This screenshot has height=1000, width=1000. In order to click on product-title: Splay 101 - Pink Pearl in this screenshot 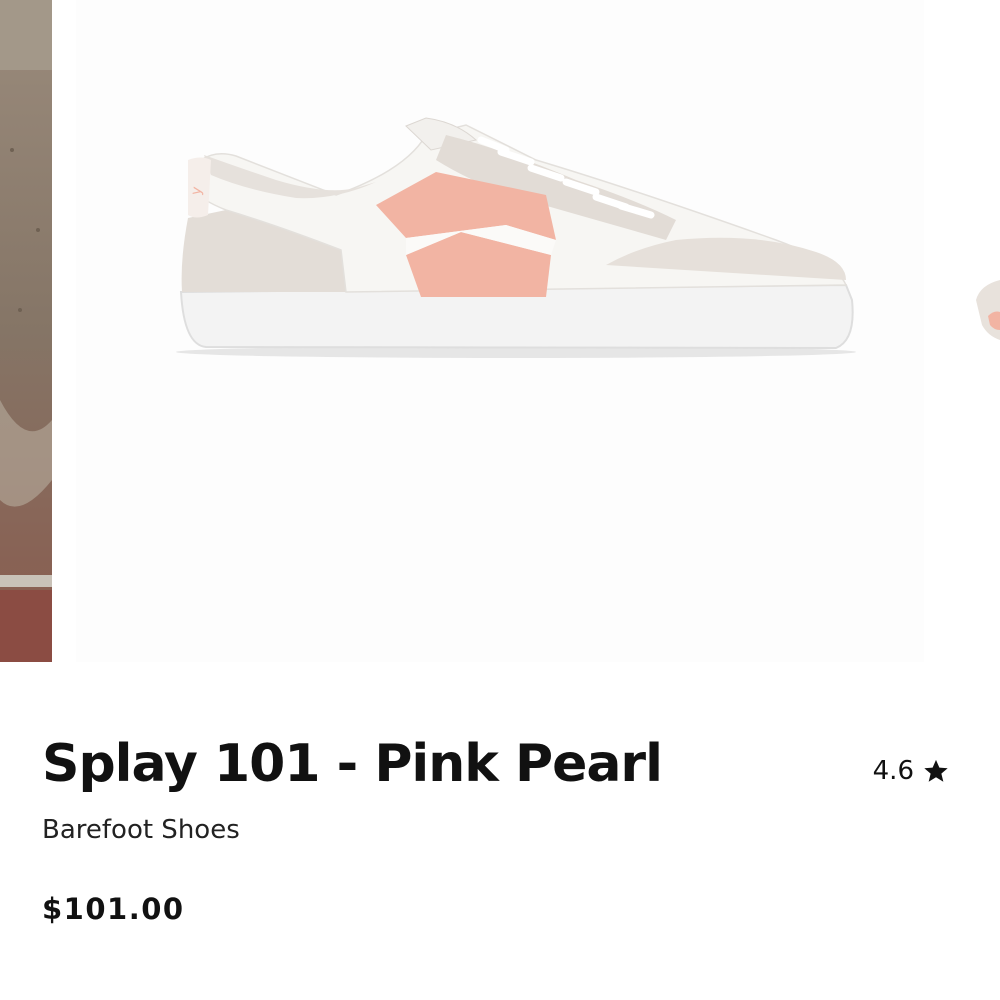, I will do `click(352, 764)`.